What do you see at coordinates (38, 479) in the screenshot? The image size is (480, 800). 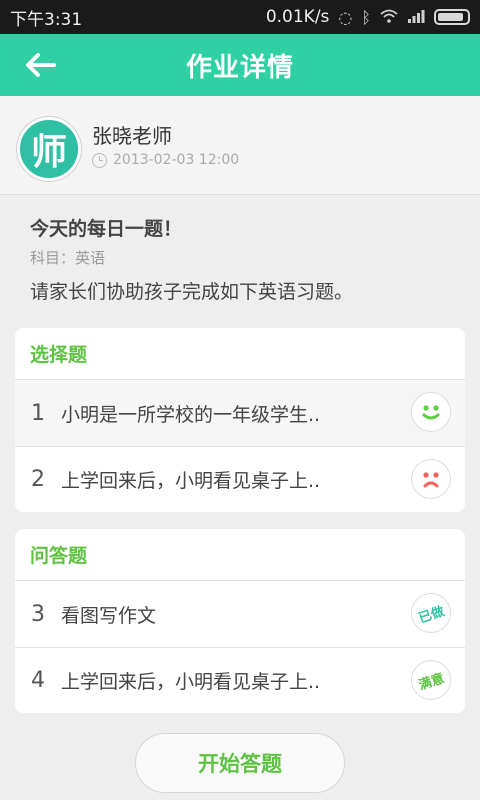 I see `question-number: 2` at bounding box center [38, 479].